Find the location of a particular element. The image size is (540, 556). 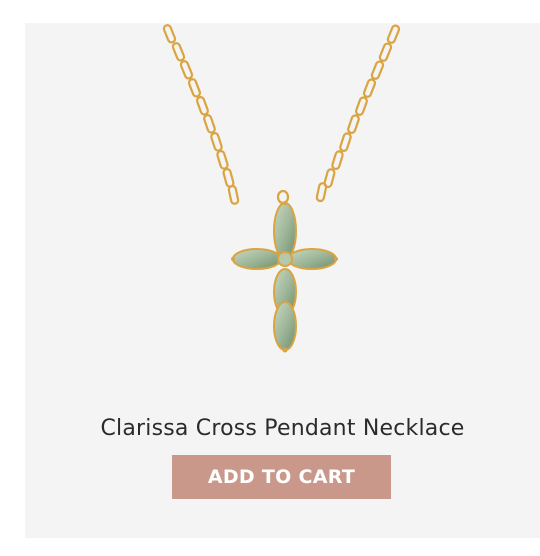

add-to-cart-button: ADD TO CART is located at coordinates (281, 477).